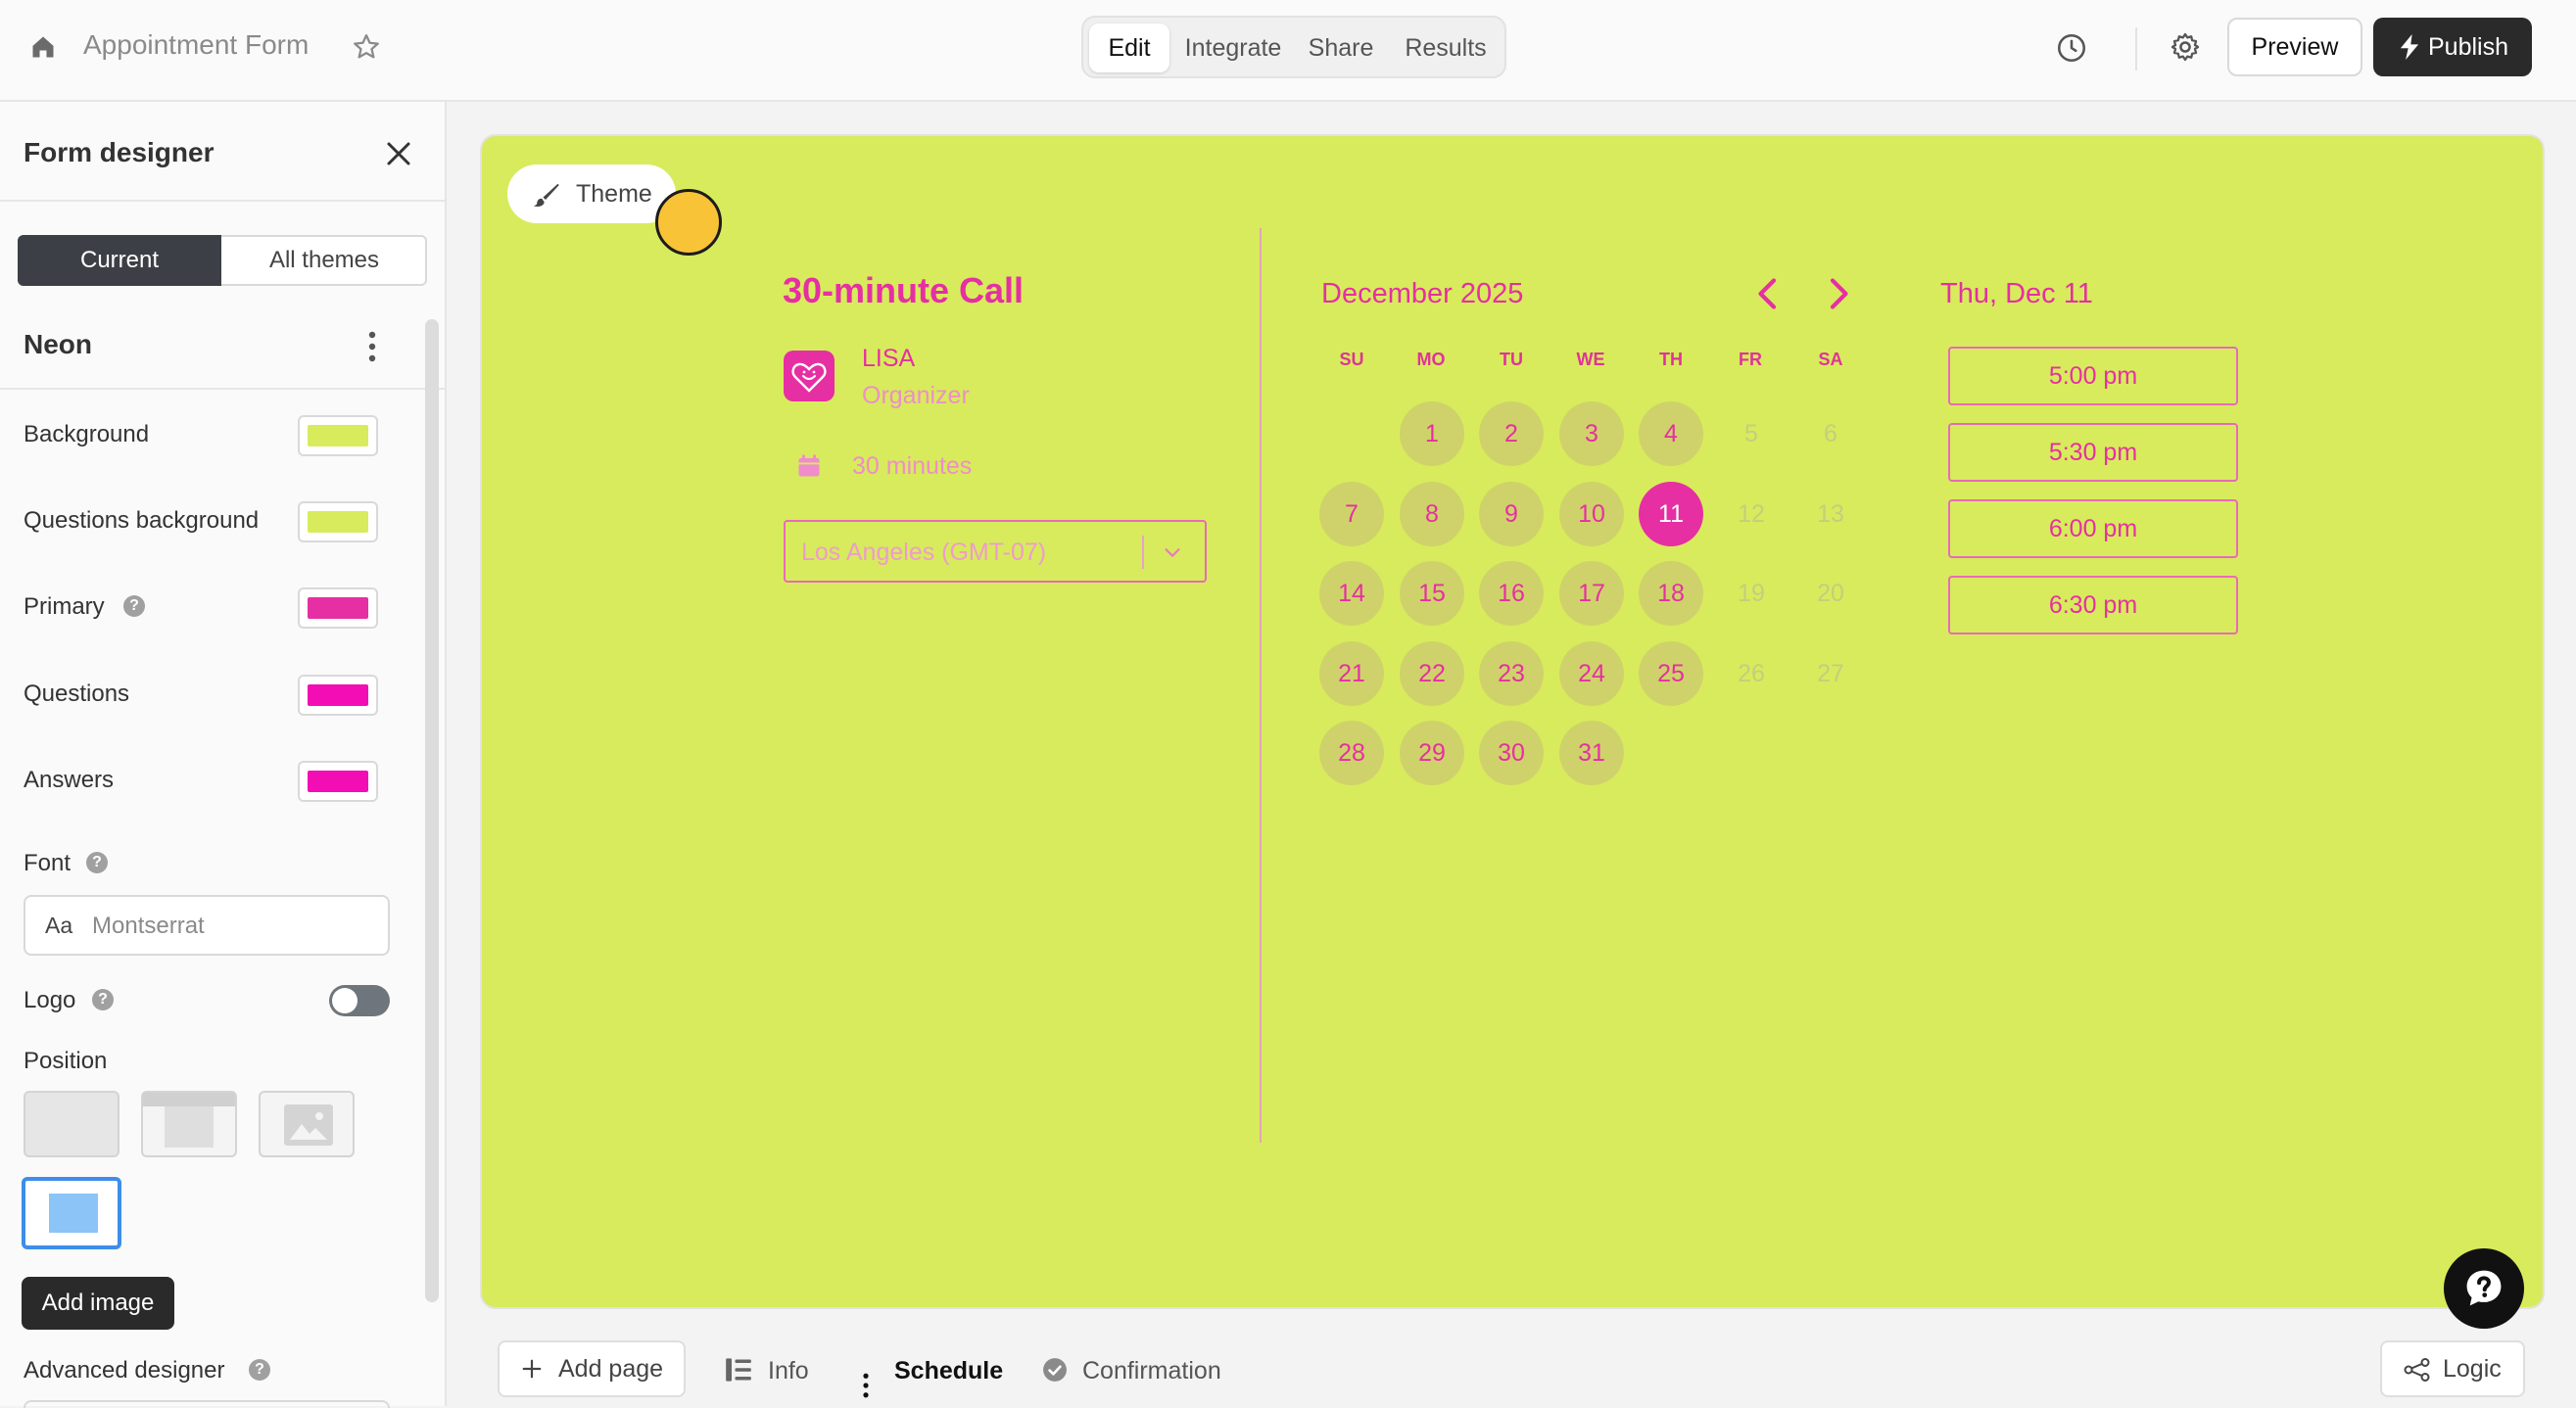 The height and width of the screenshot is (1408, 2576). What do you see at coordinates (338, 435) in the screenshot?
I see `background-color-swatch` at bounding box center [338, 435].